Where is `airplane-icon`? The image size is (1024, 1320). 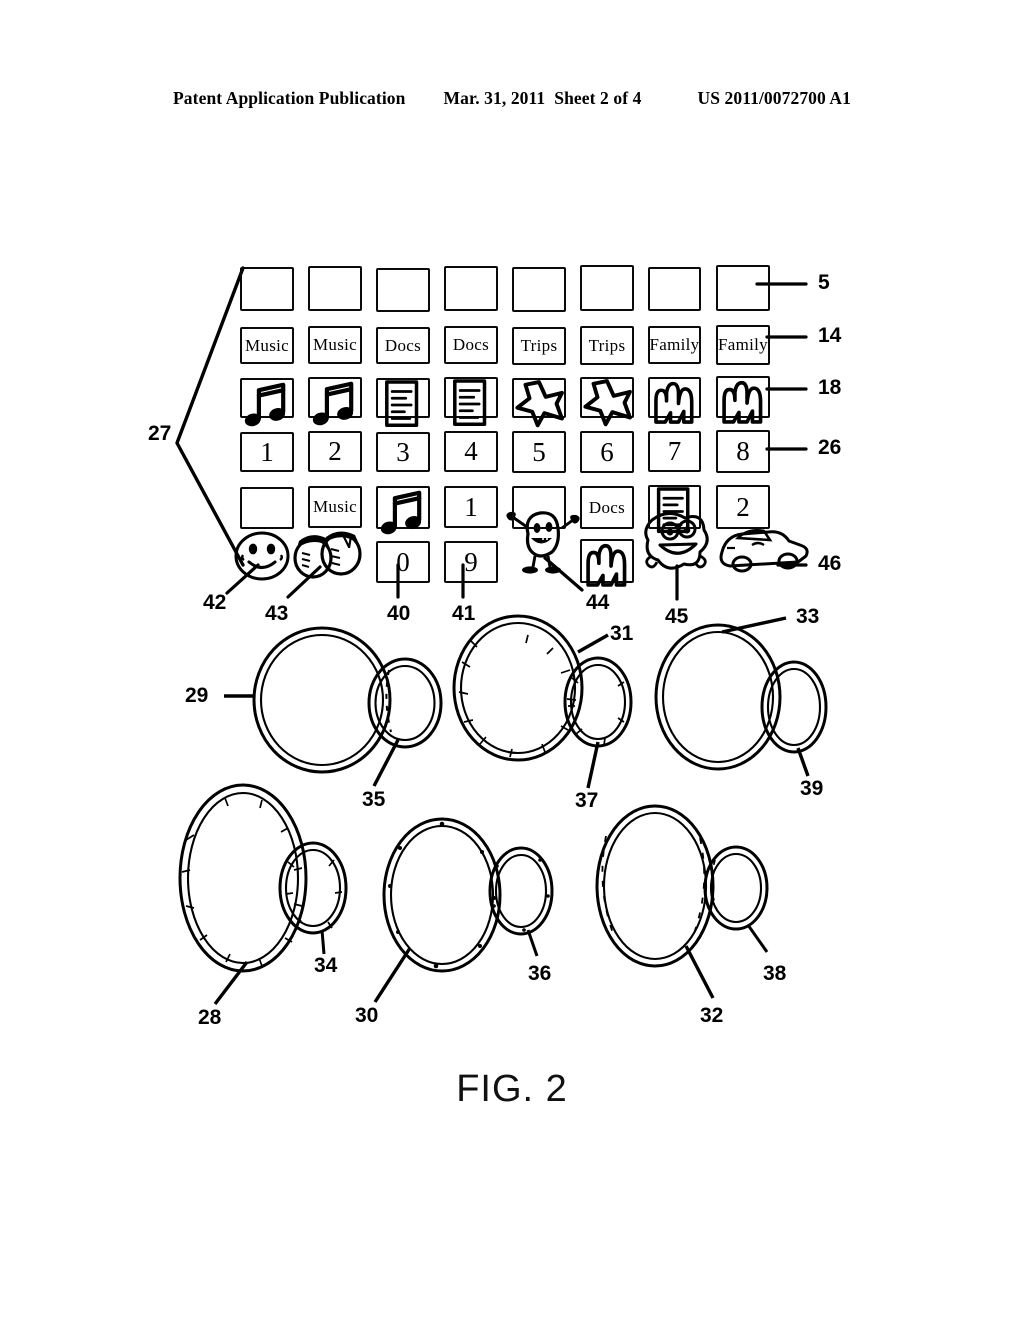 airplane-icon is located at coordinates (539, 404).